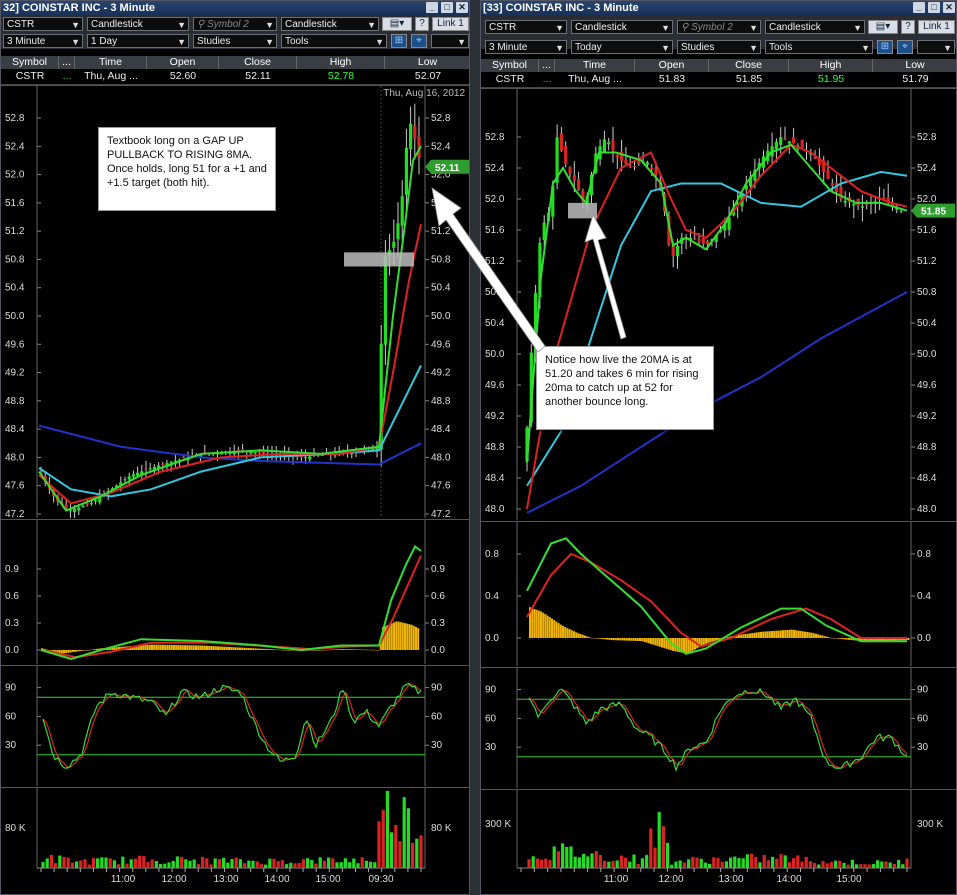  Describe the element at coordinates (235, 8) in the screenshot. I see `window-title: 32] COINSTAR INC - 3 Minute _ □ ✕` at that location.